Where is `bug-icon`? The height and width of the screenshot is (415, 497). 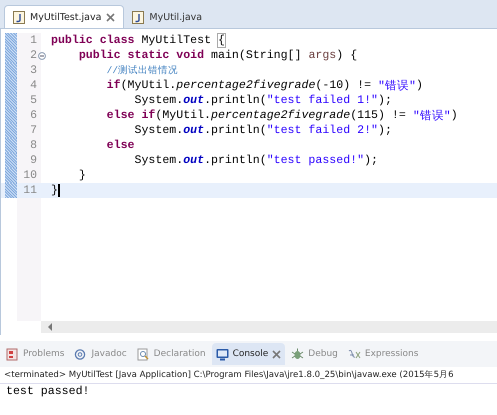 bug-icon is located at coordinates (297, 354).